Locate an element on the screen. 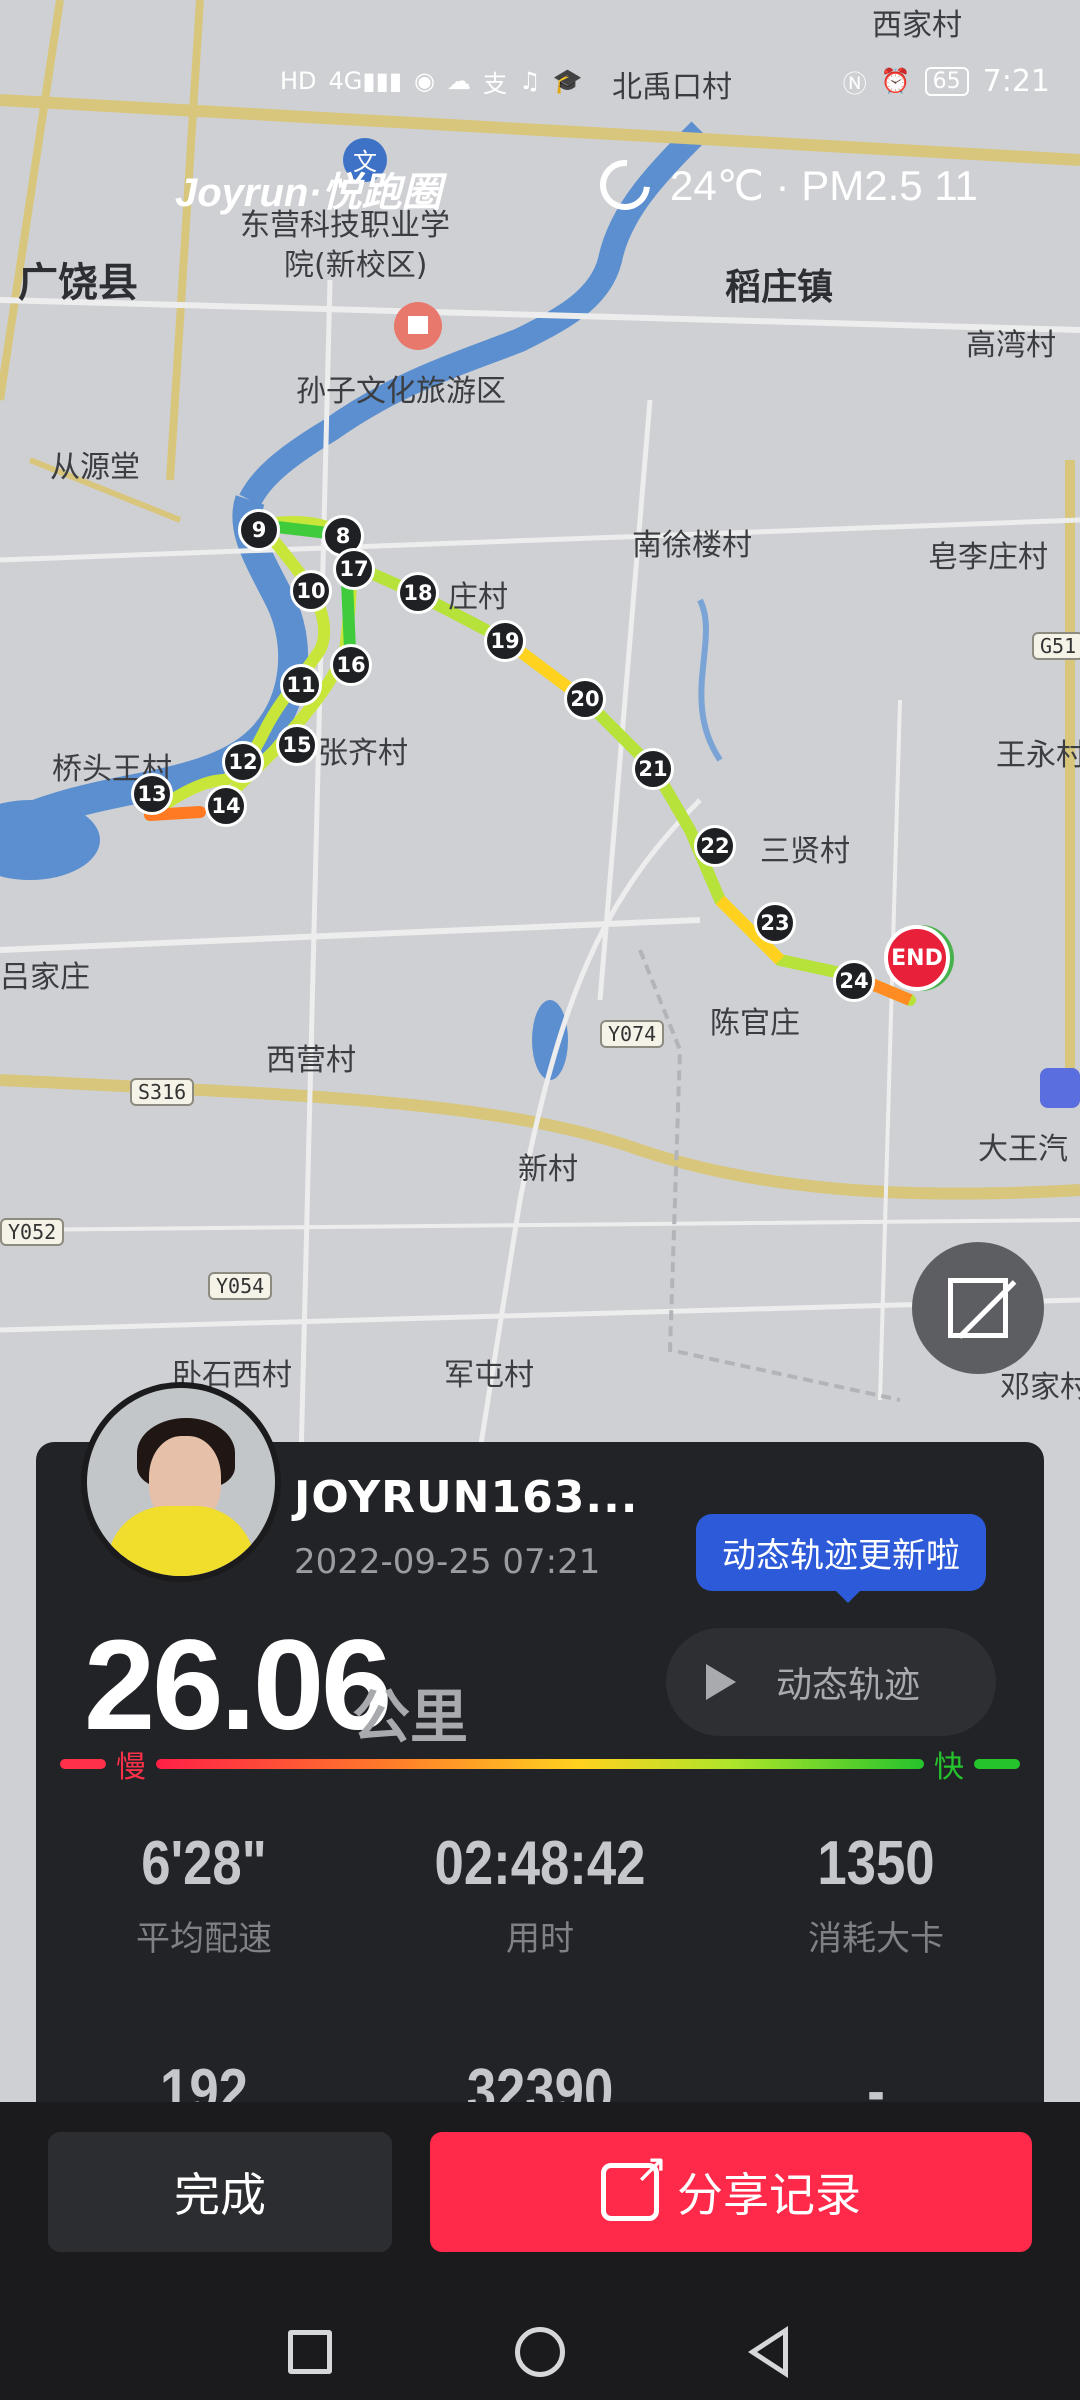 The image size is (1080, 2400). weather-text: 24℃ · PM2.5 11 is located at coordinates (824, 185).